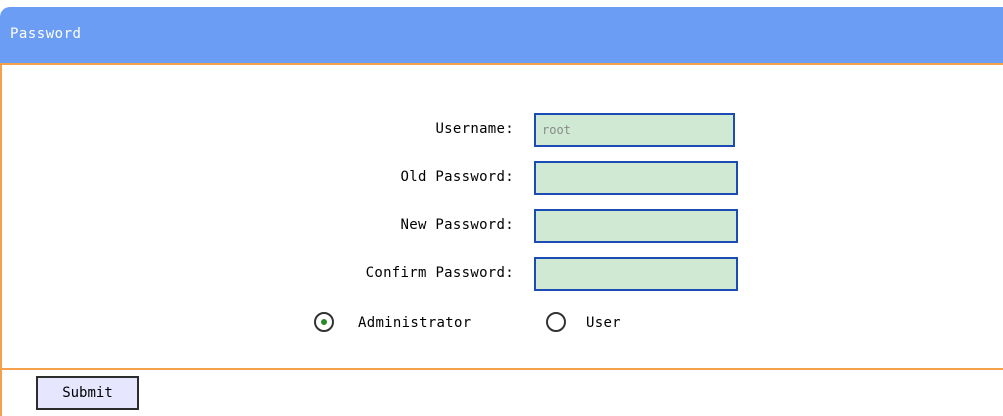 This screenshot has height=416, width=1003. Describe the element at coordinates (501, 36) in the screenshot. I see `panel-header: Password` at that location.